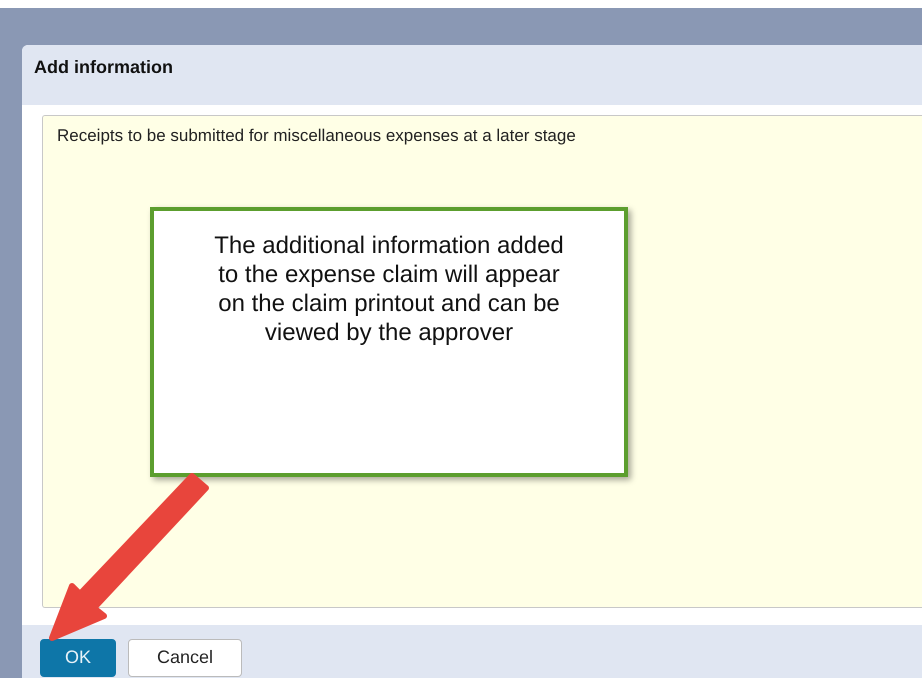  Describe the element at coordinates (78, 657) in the screenshot. I see `ok-button: OK` at that location.